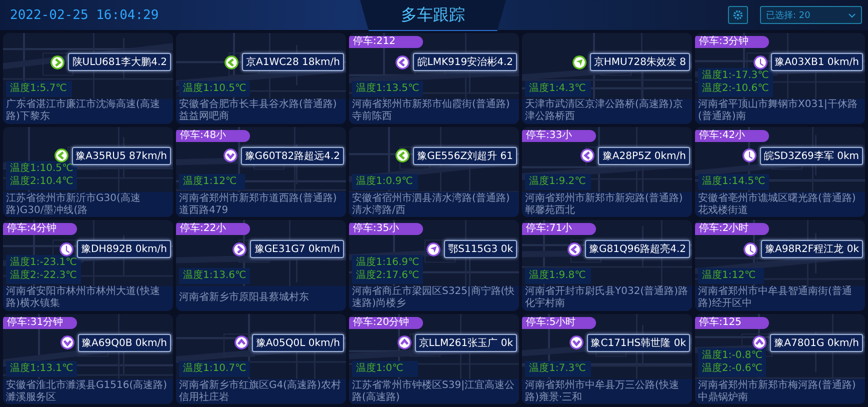  I want to click on stop-duration-badge: 停车:5小时, so click(559, 322).